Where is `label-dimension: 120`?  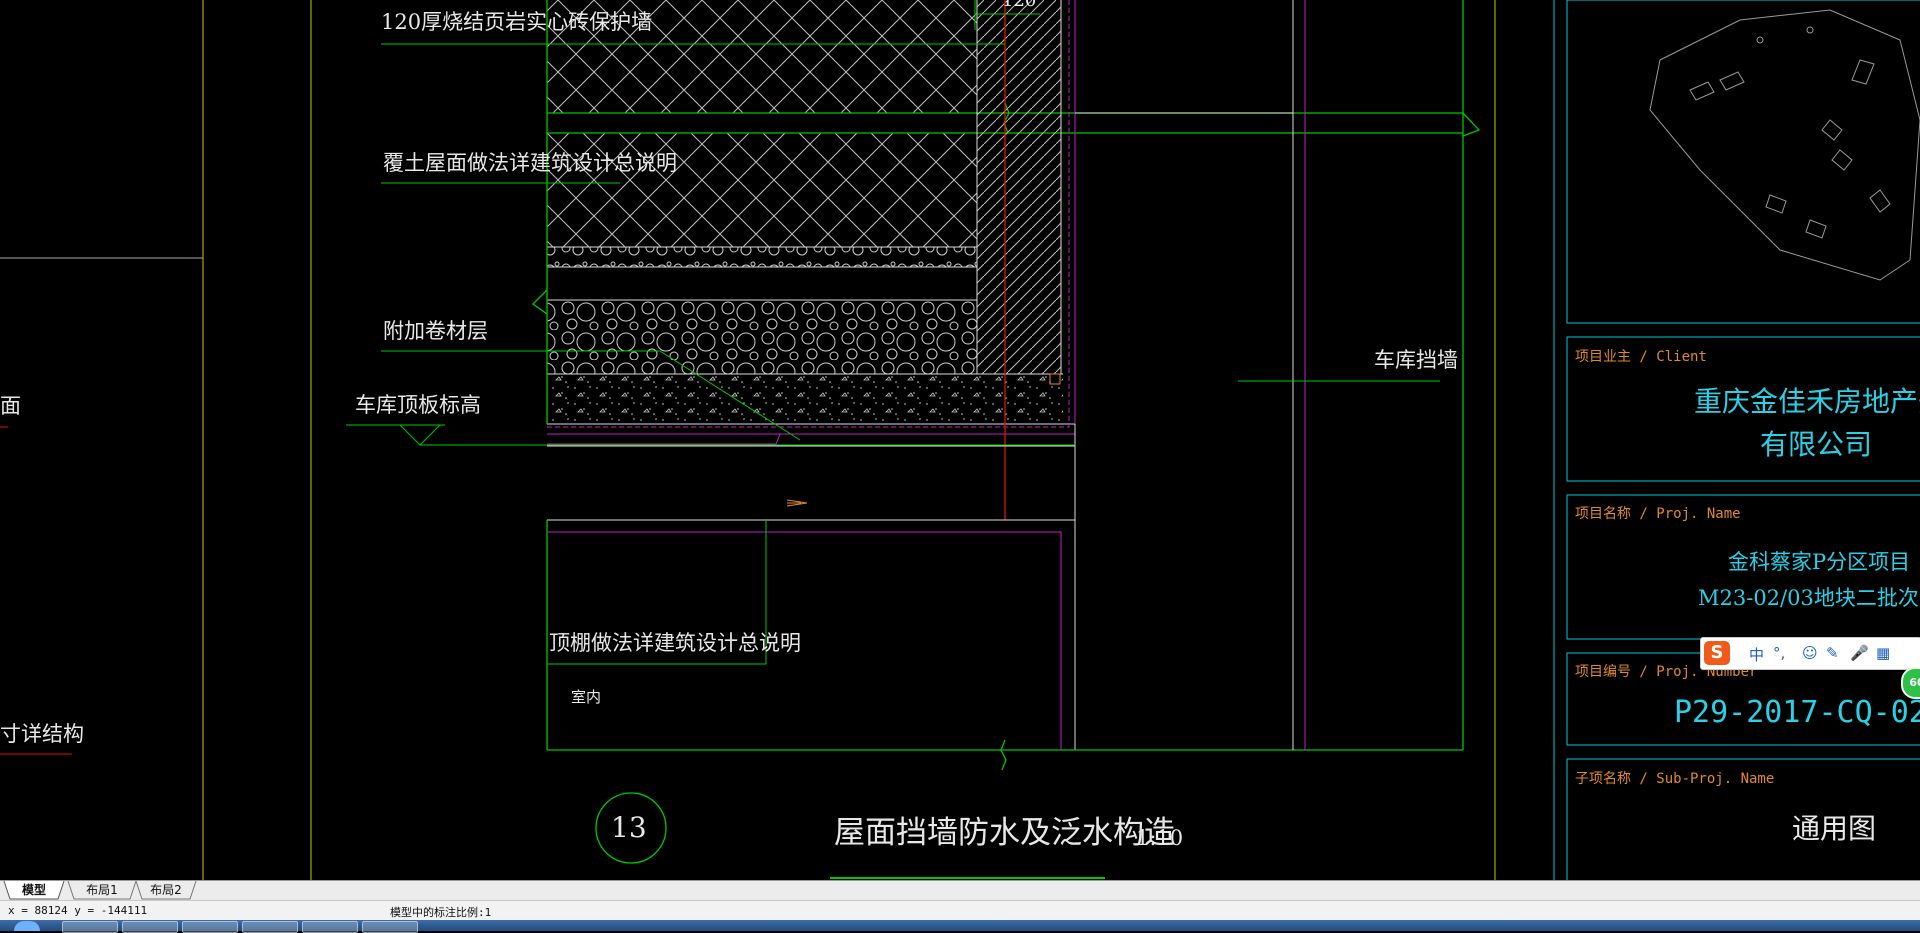
label-dimension: 120 is located at coordinates (1019, 5).